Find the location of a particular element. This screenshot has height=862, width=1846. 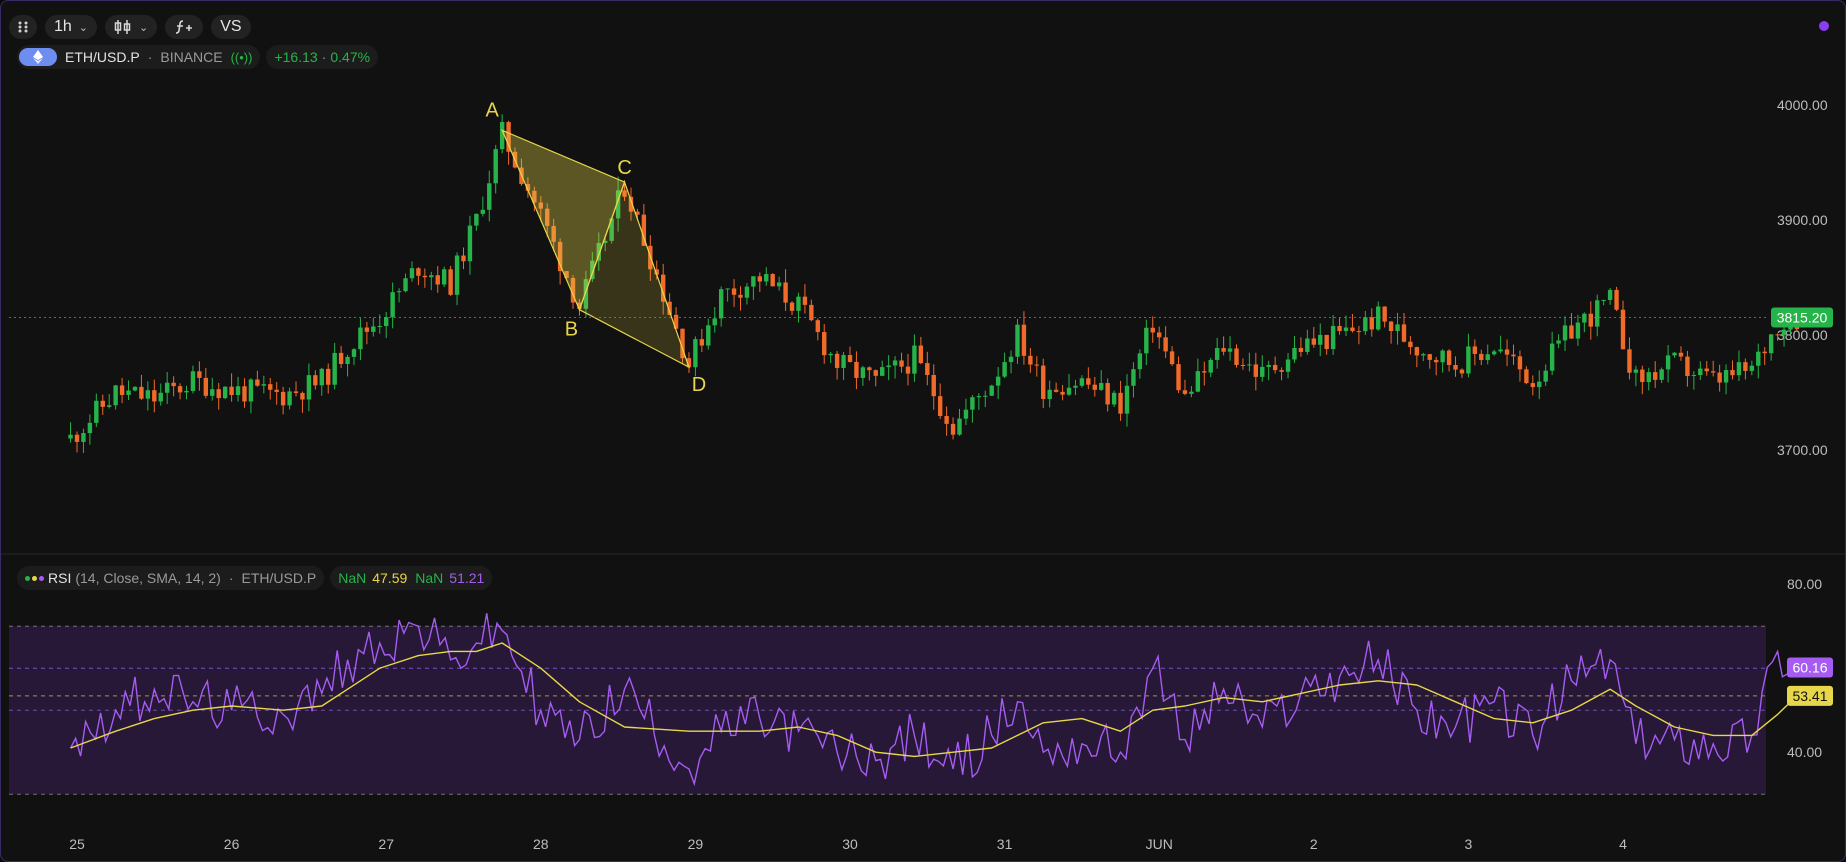

price-axis-label: 4000.00 is located at coordinates (1802, 105).